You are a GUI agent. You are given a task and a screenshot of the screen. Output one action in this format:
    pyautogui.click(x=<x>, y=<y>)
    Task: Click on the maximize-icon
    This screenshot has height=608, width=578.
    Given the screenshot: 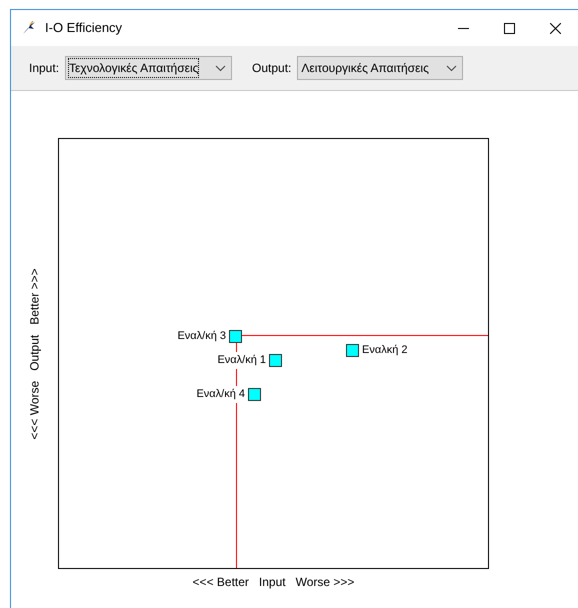 What is the action you would take?
    pyautogui.click(x=509, y=28)
    